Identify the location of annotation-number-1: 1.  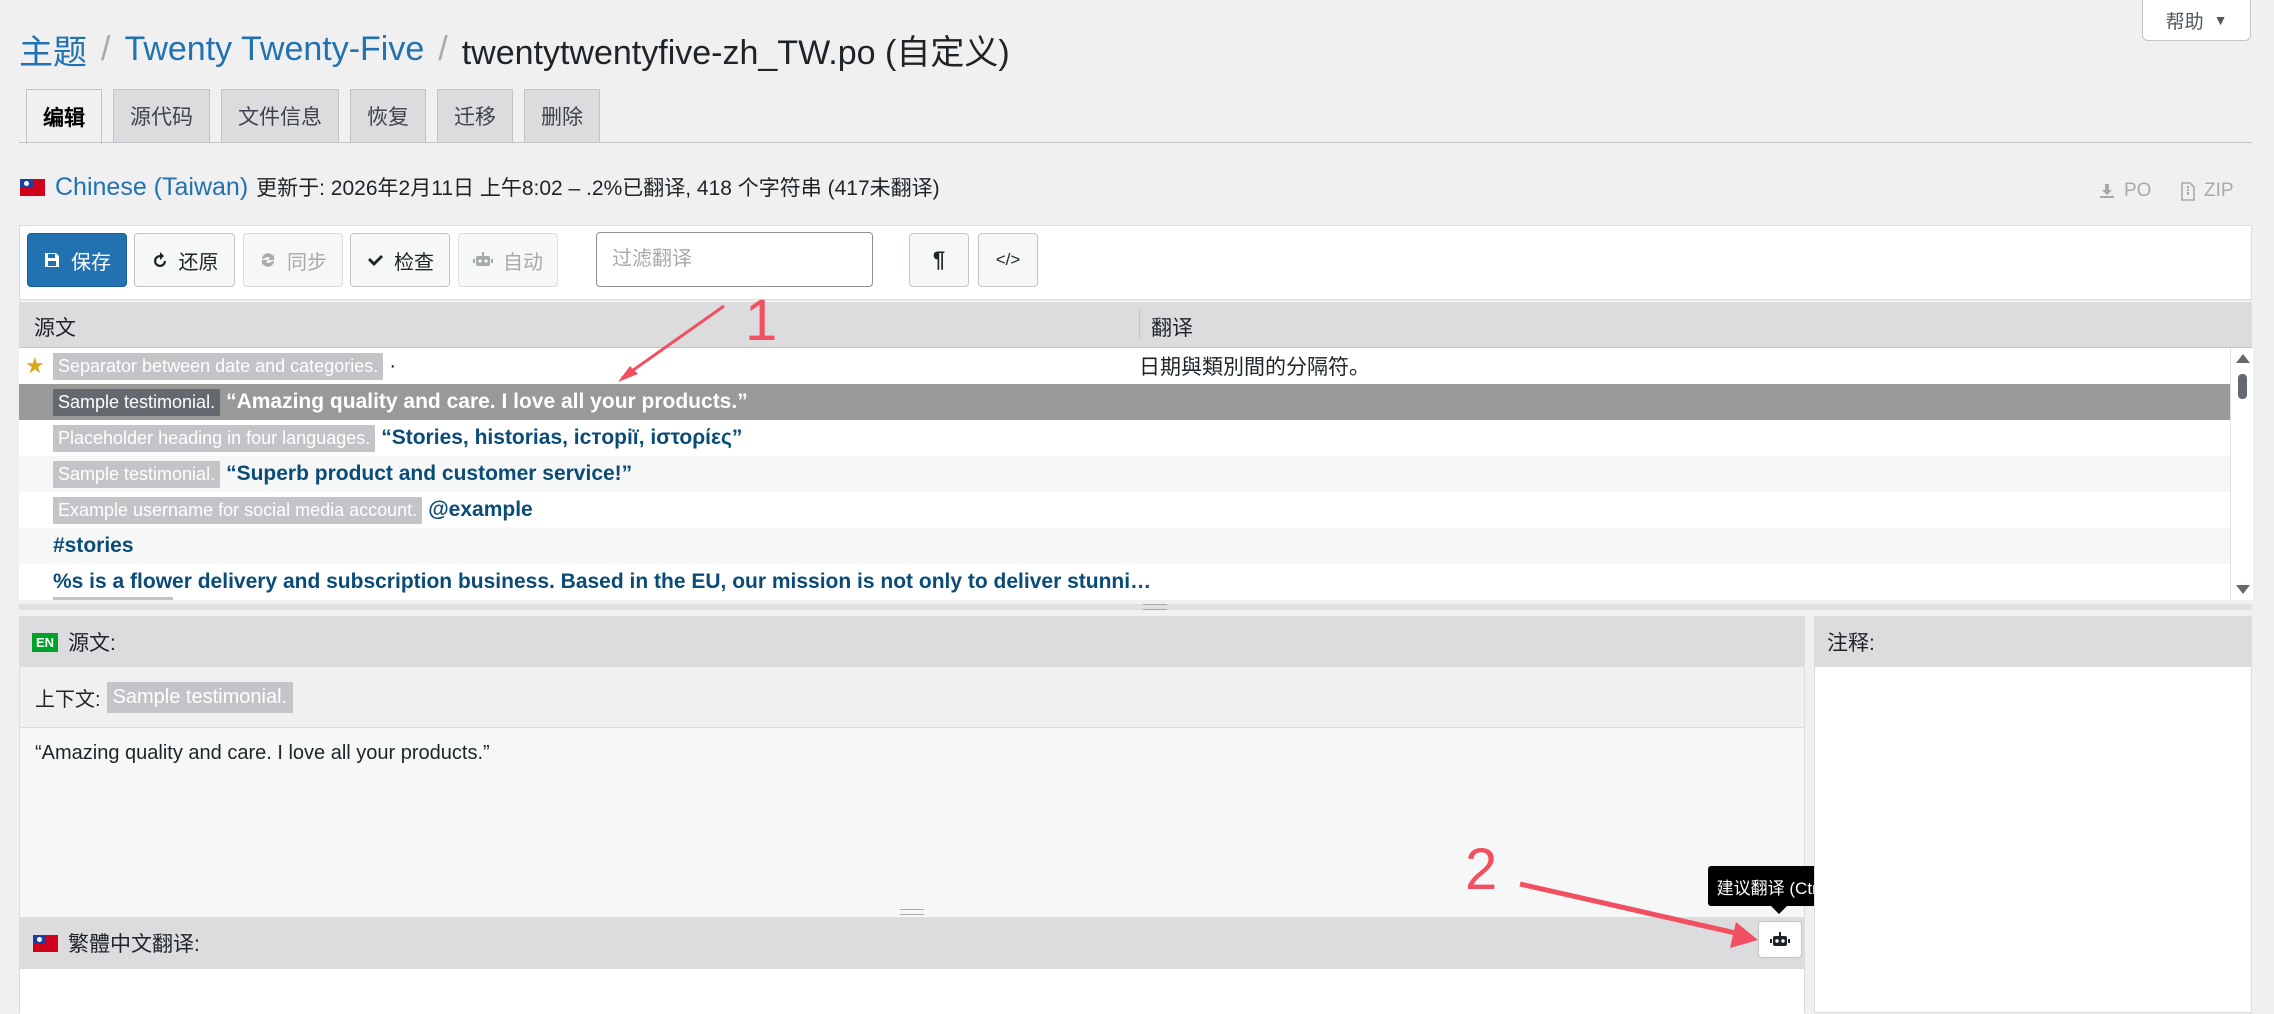
(761, 320).